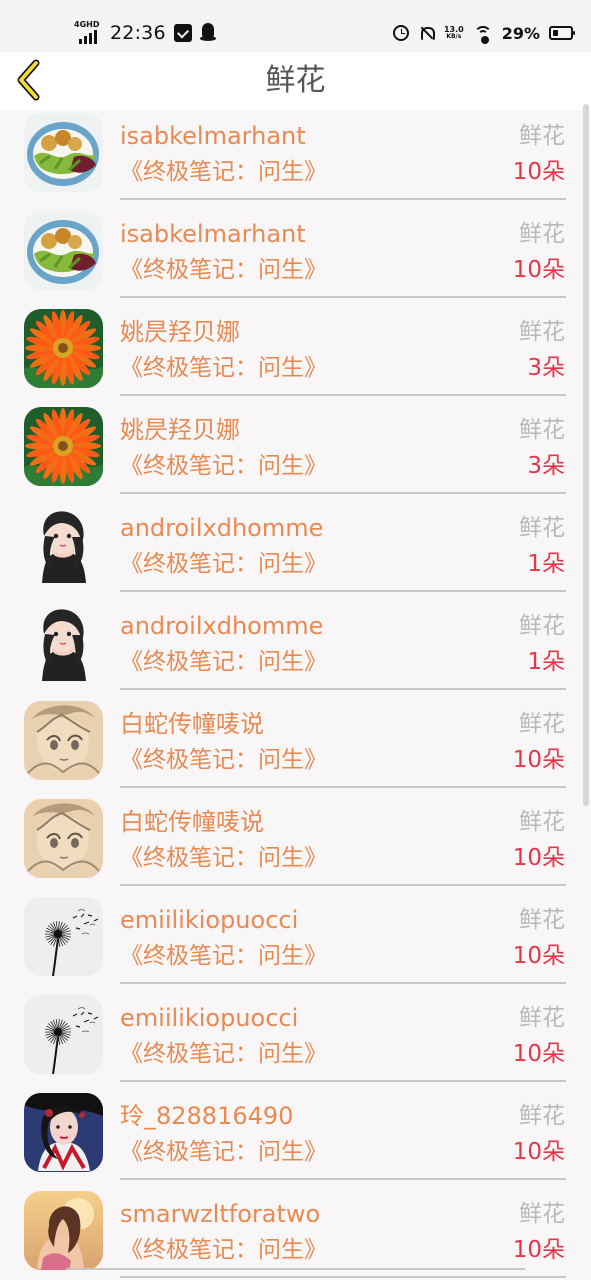 The image size is (591, 1280). Describe the element at coordinates (546, 662) in the screenshot. I see `gift-count: 1朵` at that location.